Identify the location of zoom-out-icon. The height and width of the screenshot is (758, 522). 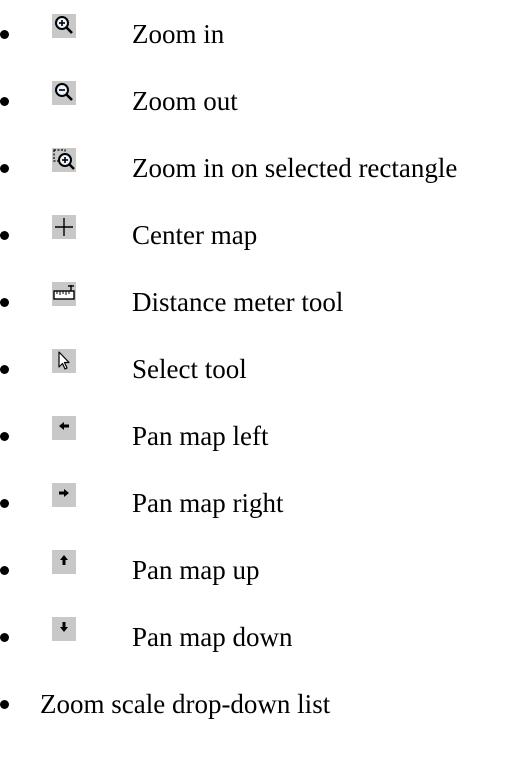
(64, 93).